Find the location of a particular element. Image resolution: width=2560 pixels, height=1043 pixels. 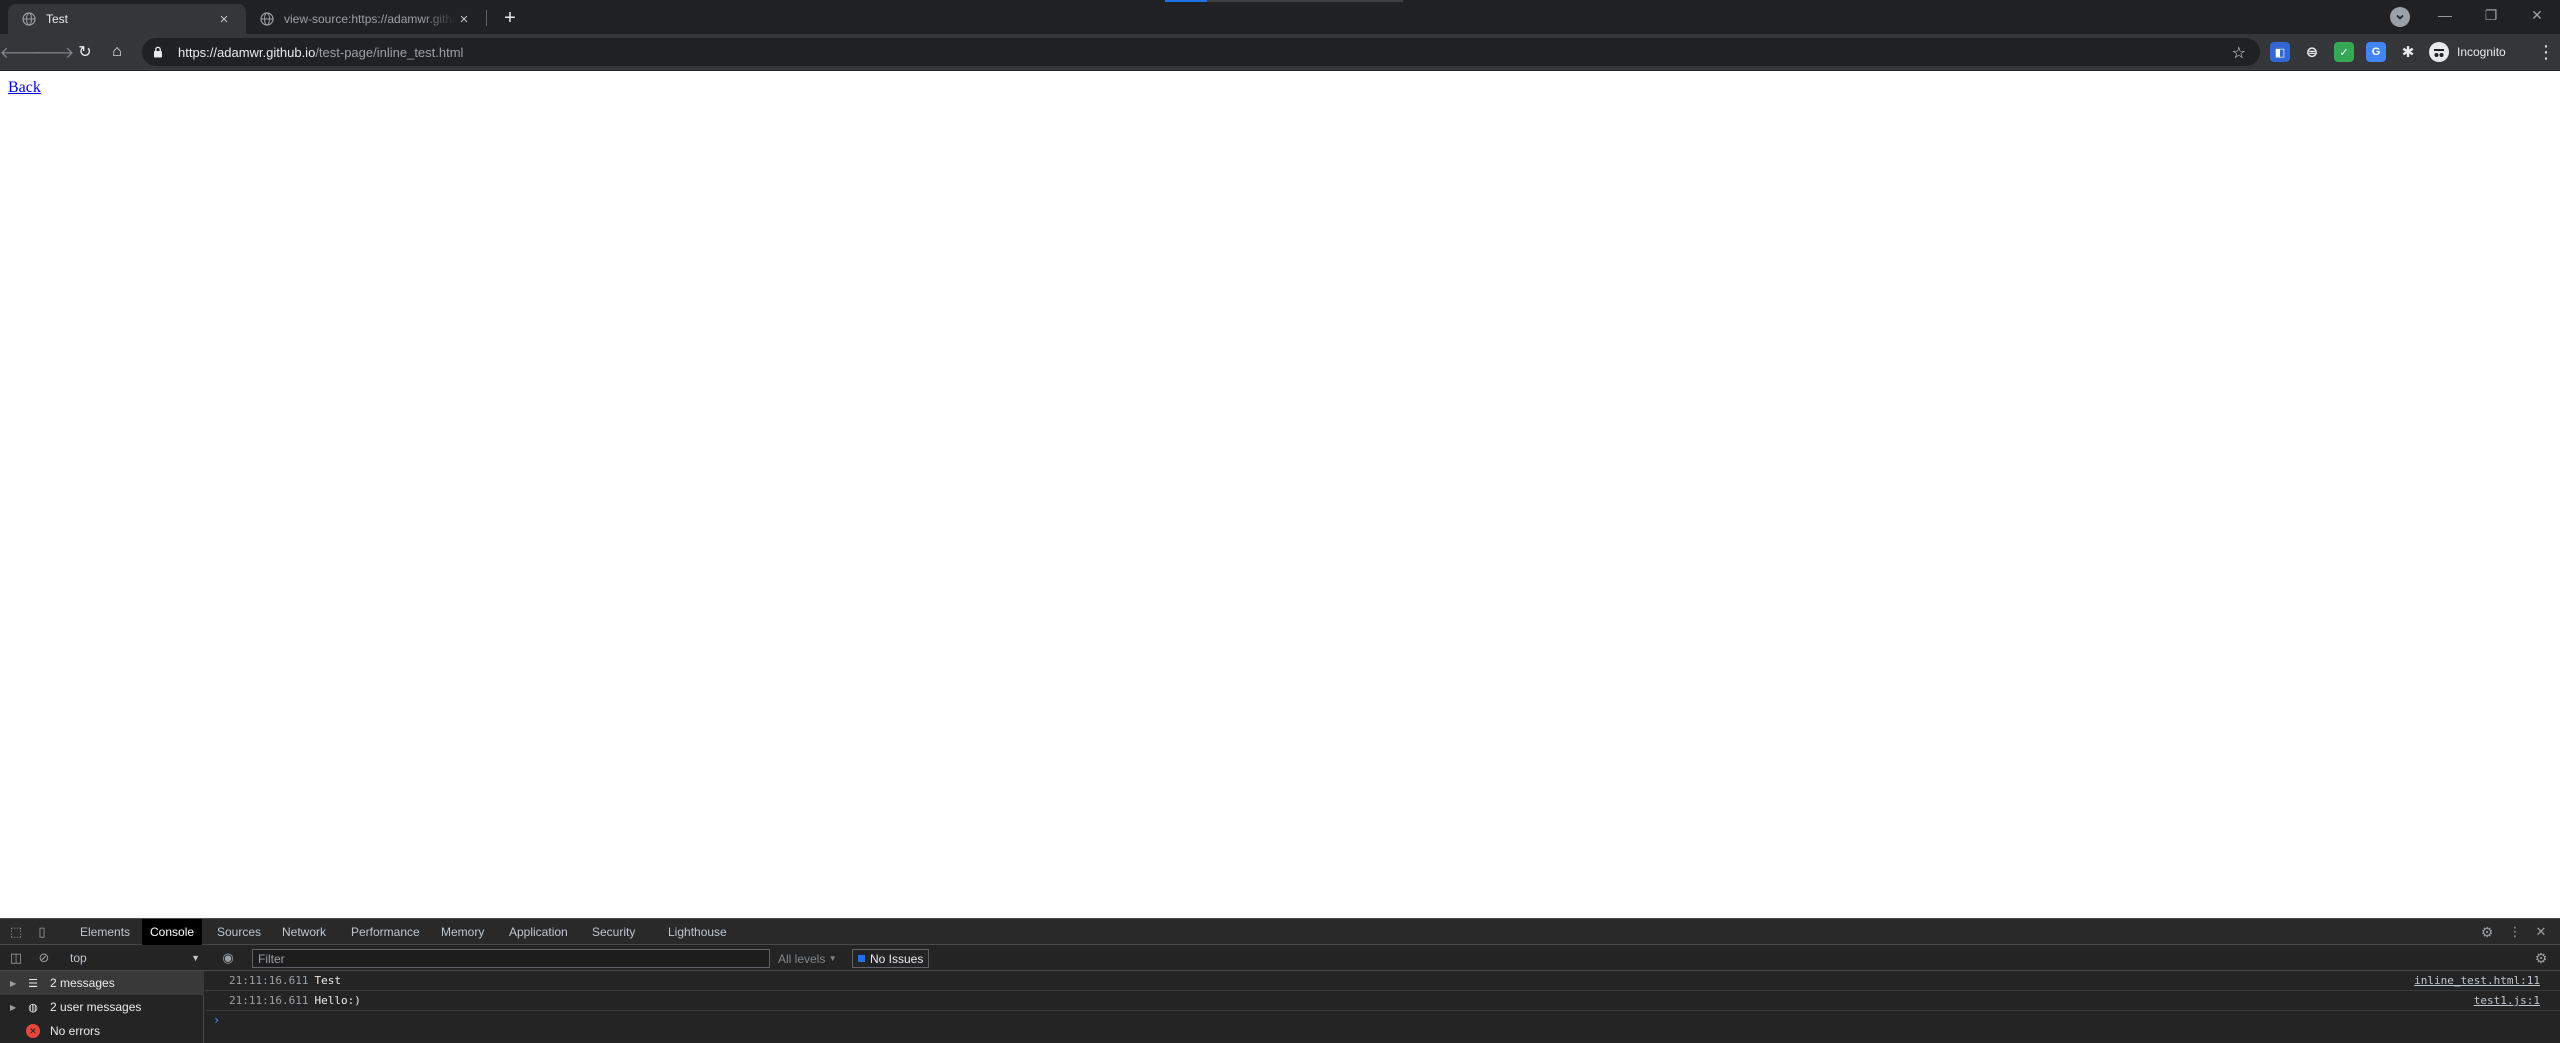

devtools-tab-lighthouse: Lighthouse is located at coordinates (697, 932).